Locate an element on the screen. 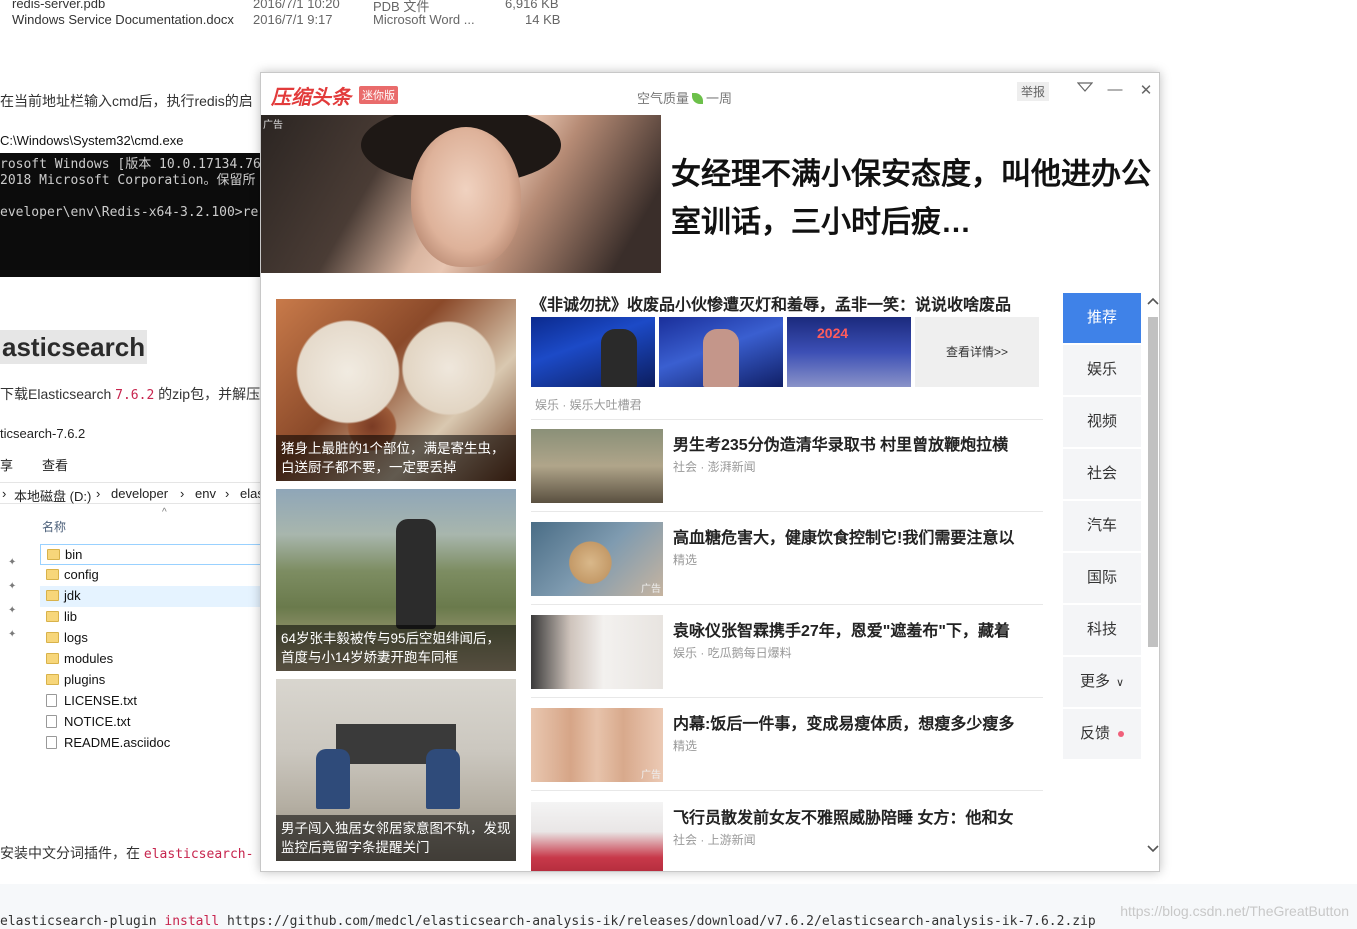 The height and width of the screenshot is (929, 1357). download-text-suffix: 的zip包，并解压 is located at coordinates (207, 394).